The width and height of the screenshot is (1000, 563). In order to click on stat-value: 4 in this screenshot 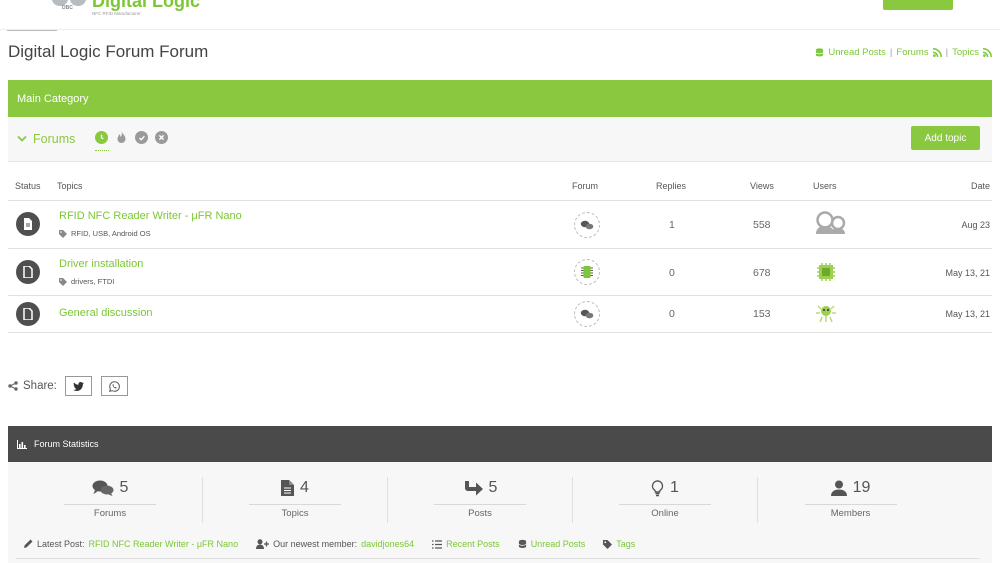, I will do `click(304, 487)`.